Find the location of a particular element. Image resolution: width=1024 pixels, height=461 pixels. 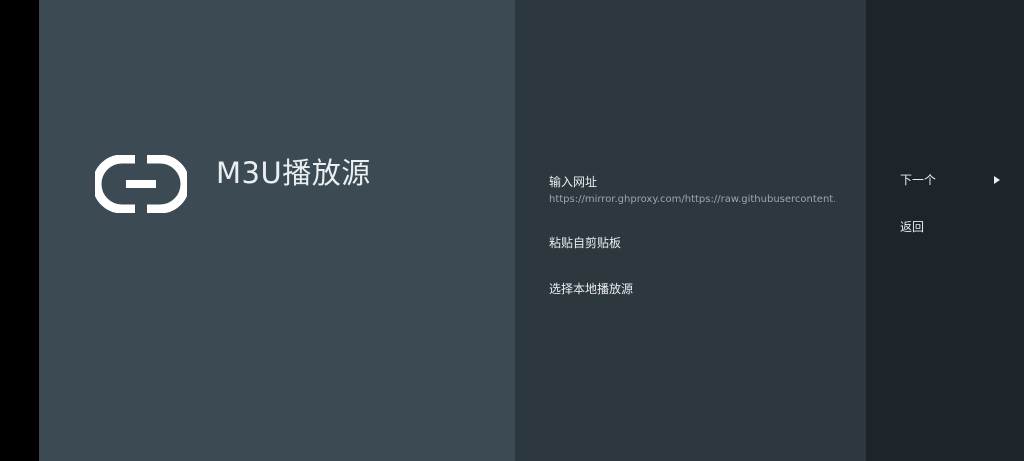

action-title: 粘贴自剪贴板 is located at coordinates (585, 243).